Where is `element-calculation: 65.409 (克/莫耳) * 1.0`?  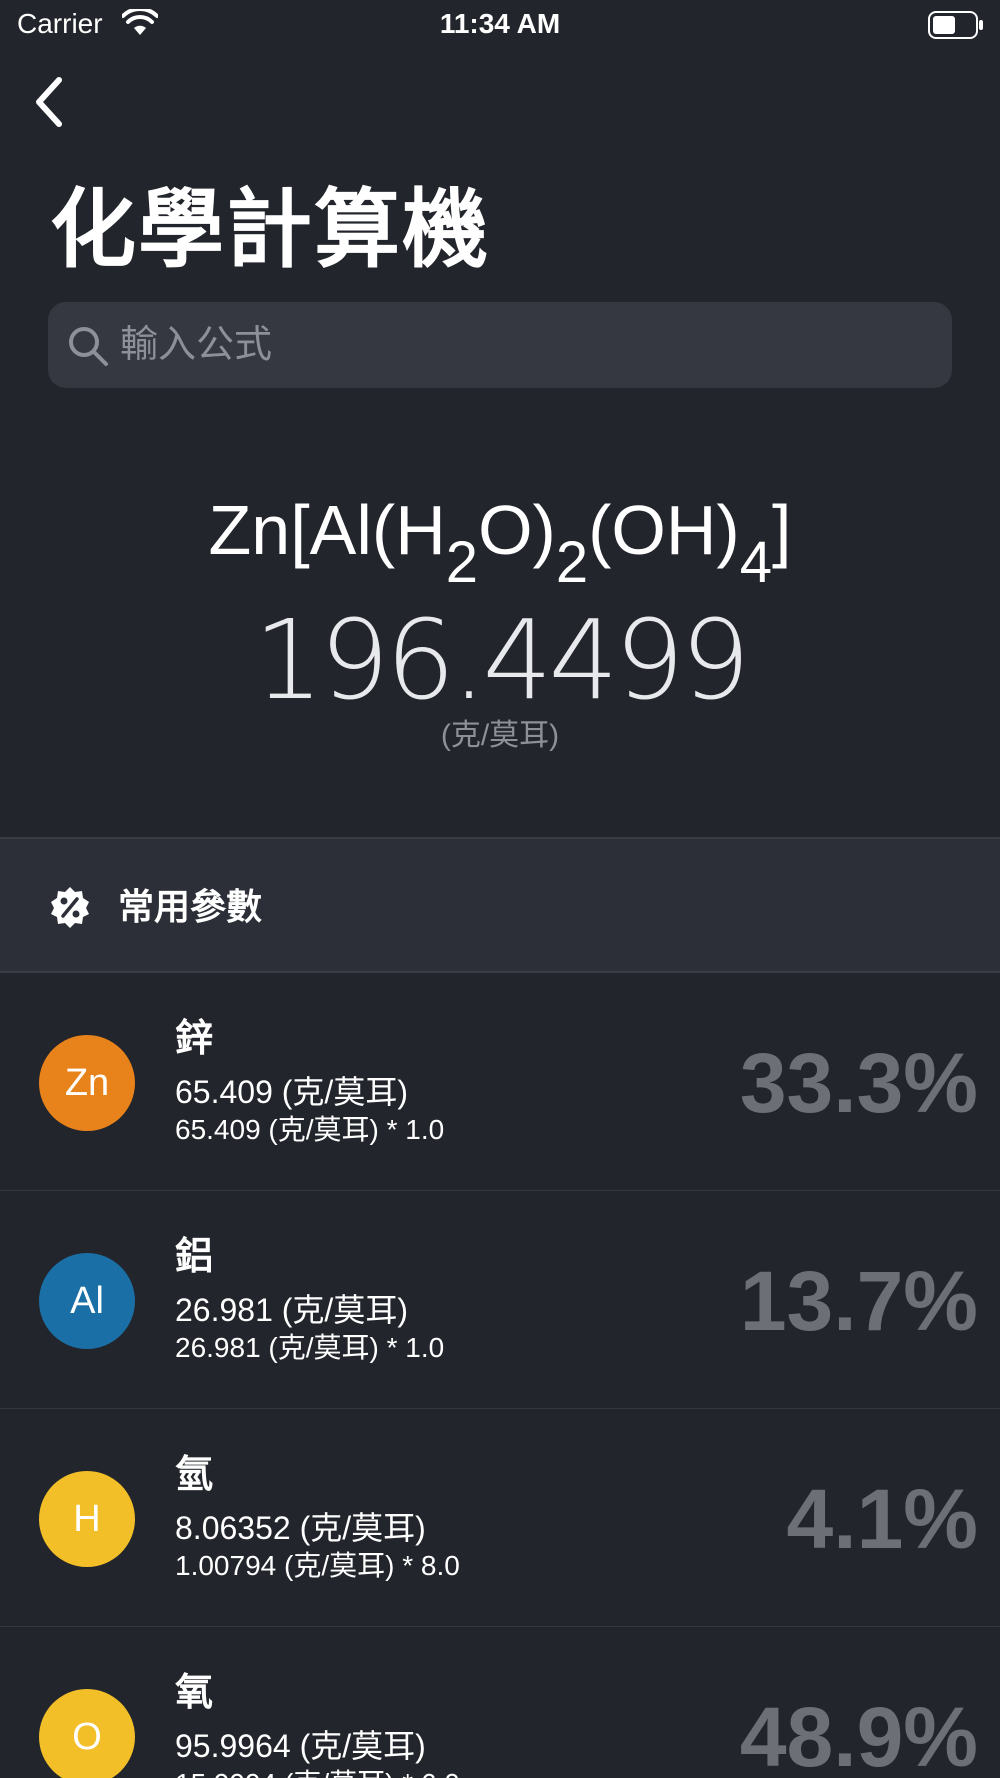 element-calculation: 65.409 (克/莫耳) * 1.0 is located at coordinates (310, 1129).